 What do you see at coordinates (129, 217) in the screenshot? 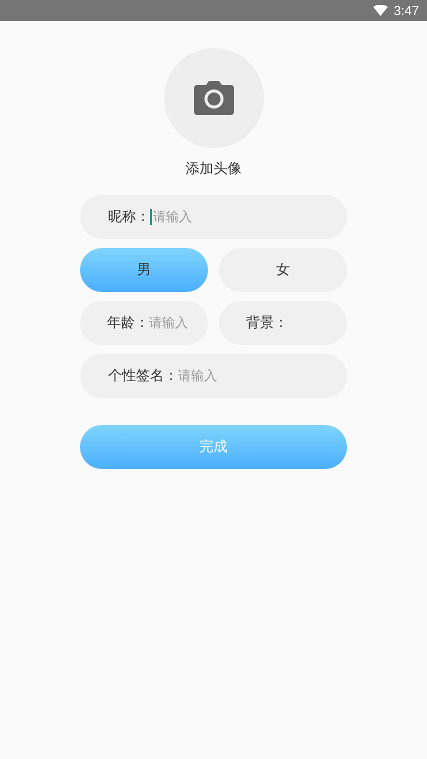
I see `nickname-label: 昵称：` at bounding box center [129, 217].